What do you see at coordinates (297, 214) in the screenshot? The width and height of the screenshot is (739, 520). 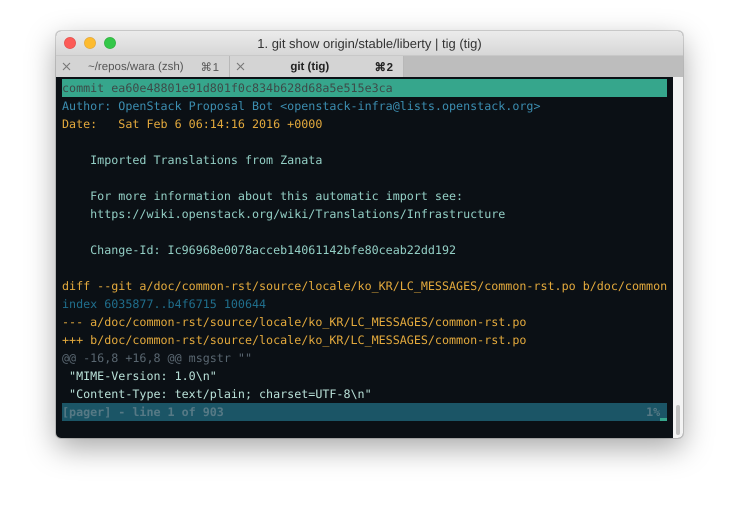 I see `message-line: https://wiki.openstack.org/wiki/Translations/Infrastructure` at bounding box center [297, 214].